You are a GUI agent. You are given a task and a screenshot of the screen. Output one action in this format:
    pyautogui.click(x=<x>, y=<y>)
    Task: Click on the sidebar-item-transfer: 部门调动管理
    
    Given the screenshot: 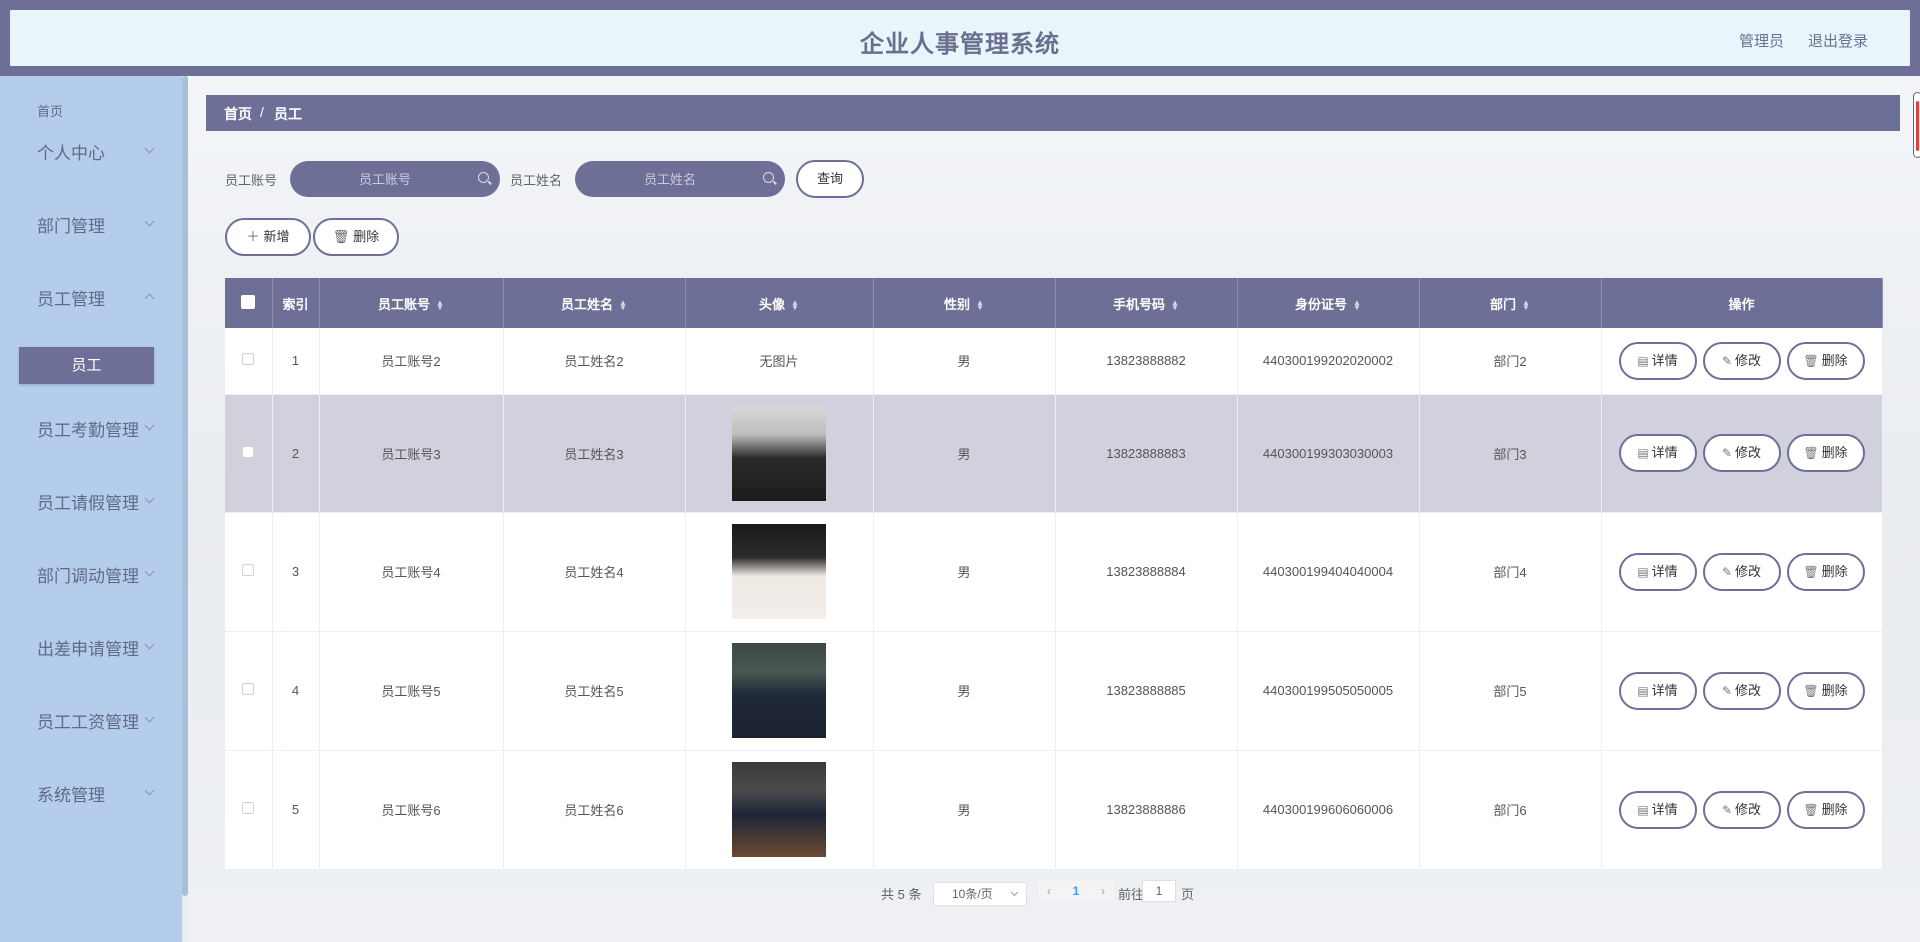 What is the action you would take?
    pyautogui.click(x=91, y=572)
    